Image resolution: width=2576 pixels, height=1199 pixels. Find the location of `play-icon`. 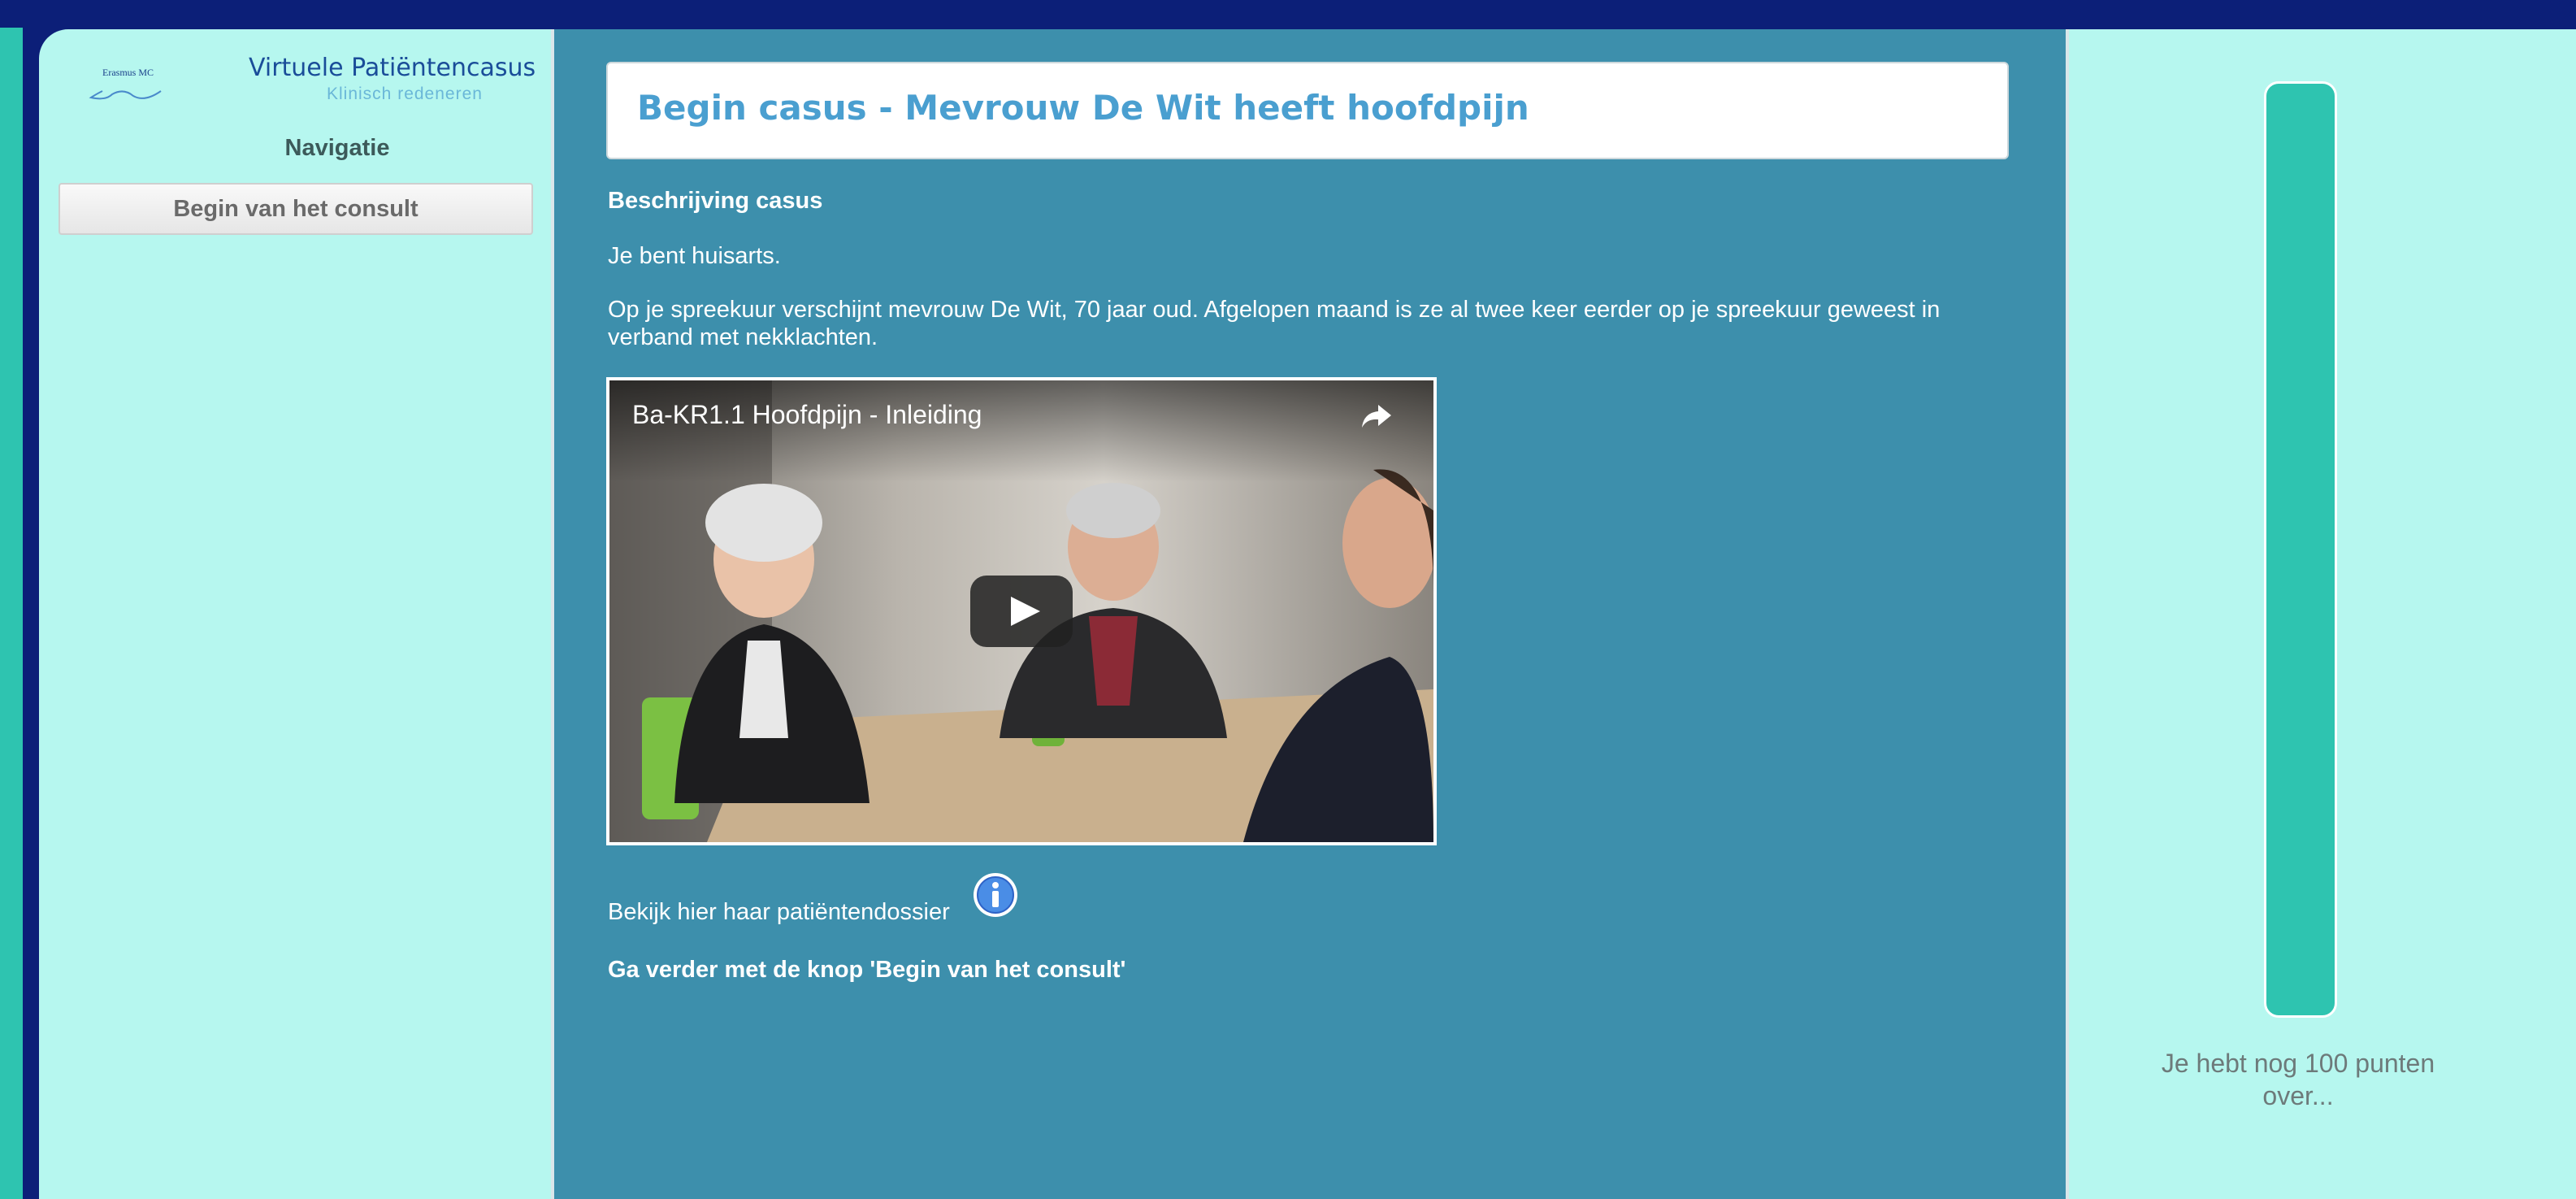

play-icon is located at coordinates (1022, 611).